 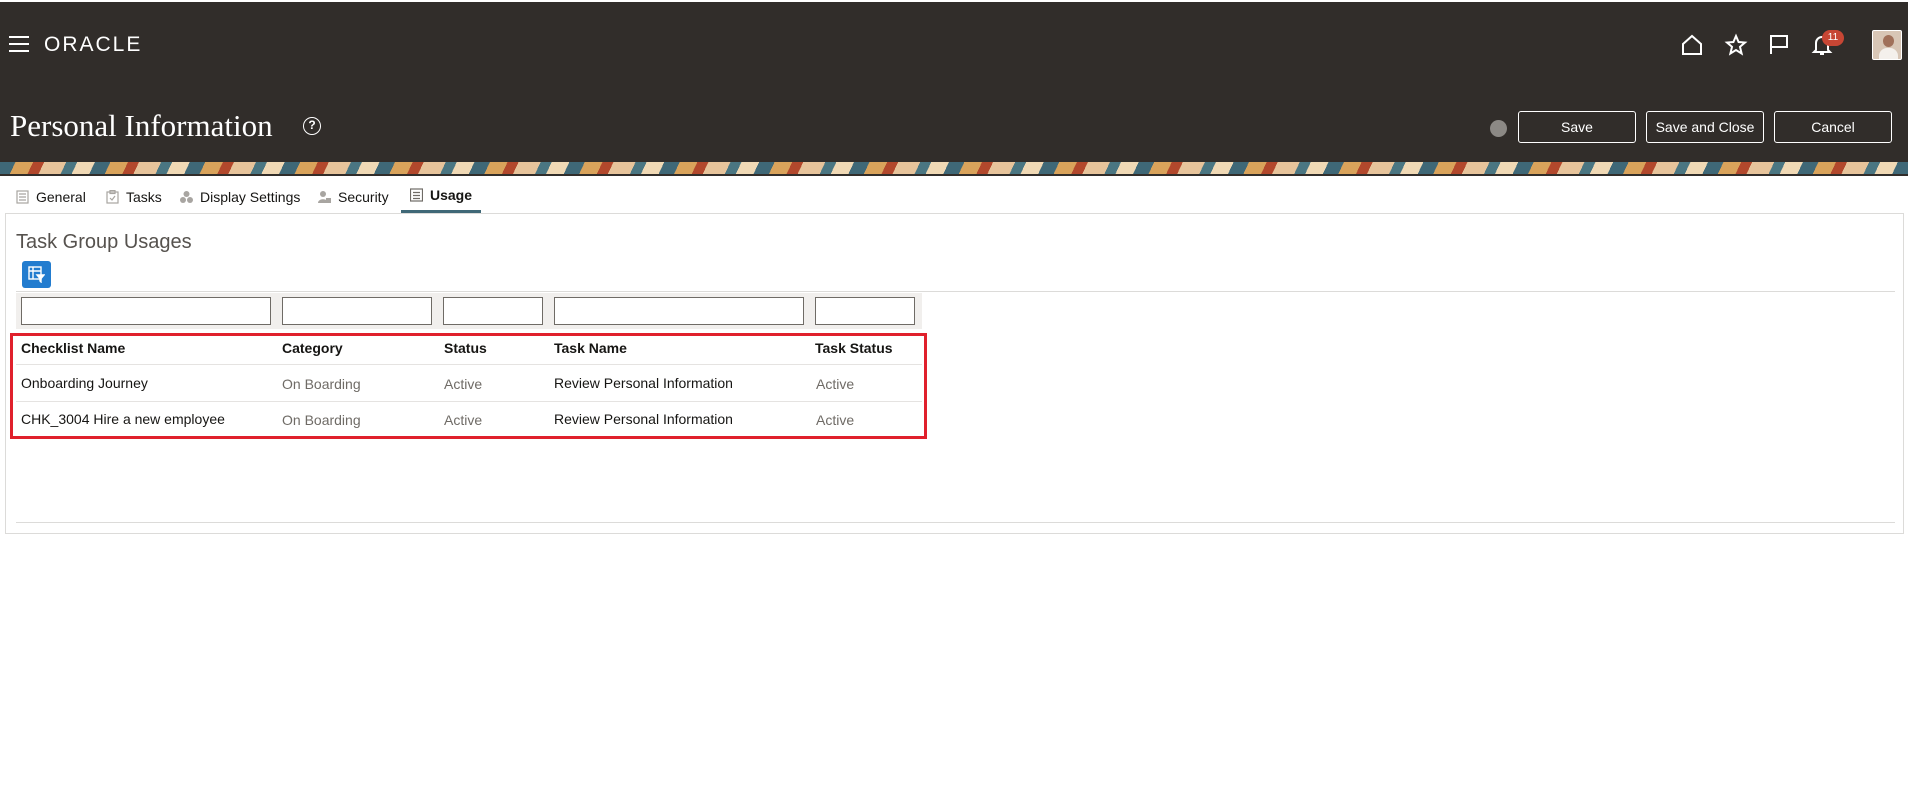 What do you see at coordinates (954, 1) in the screenshot?
I see `header-top-border` at bounding box center [954, 1].